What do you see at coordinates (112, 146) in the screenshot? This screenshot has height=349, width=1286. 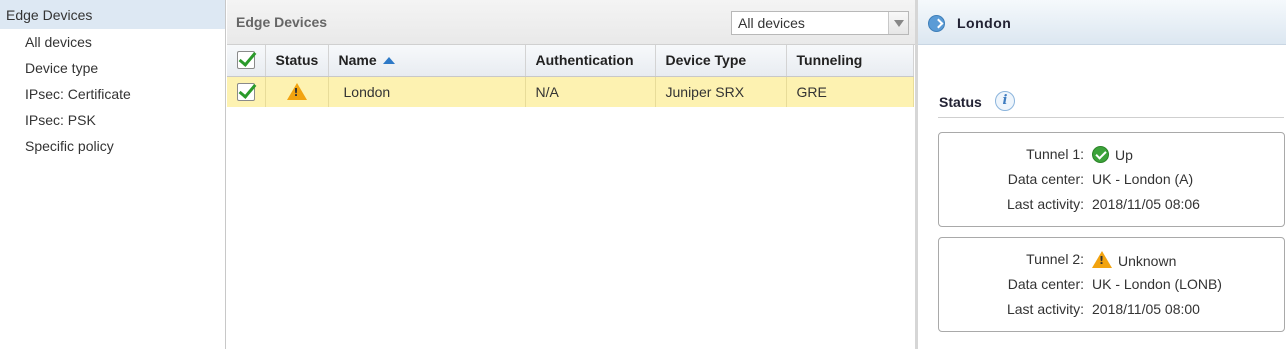 I see `sidebar-item-specific-policy: Specific policy` at bounding box center [112, 146].